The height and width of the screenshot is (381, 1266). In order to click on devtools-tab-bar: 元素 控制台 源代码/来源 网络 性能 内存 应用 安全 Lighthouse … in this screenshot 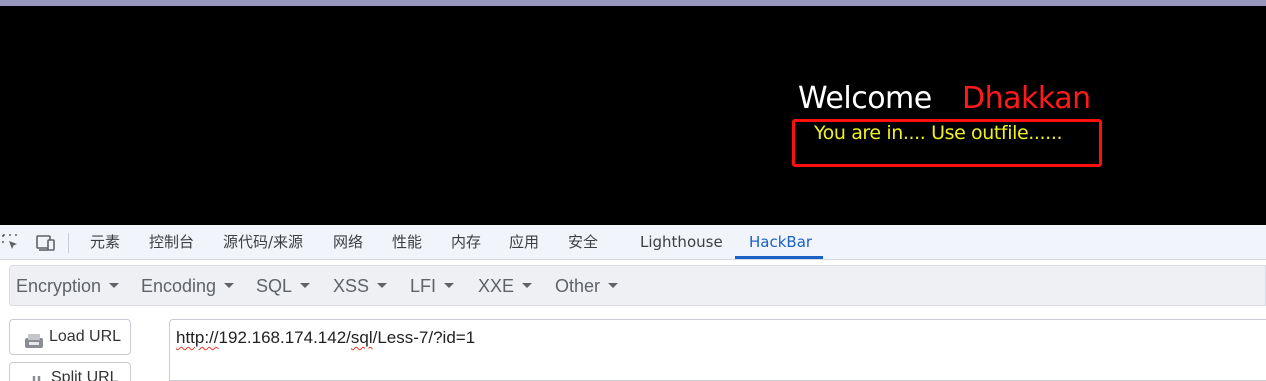, I will do `click(633, 242)`.